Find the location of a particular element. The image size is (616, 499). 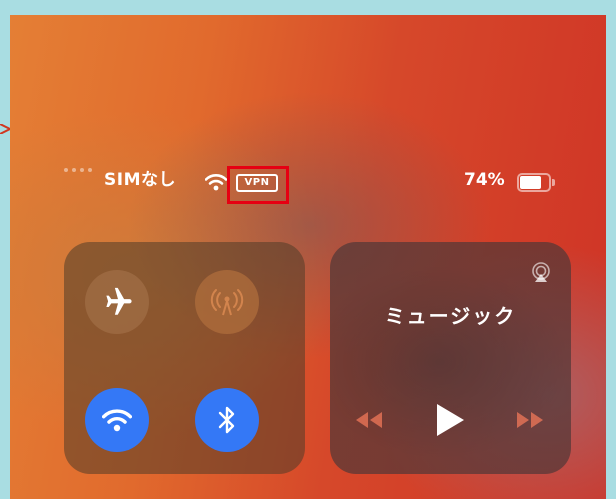

vpn-highlight-box is located at coordinates (258, 185).